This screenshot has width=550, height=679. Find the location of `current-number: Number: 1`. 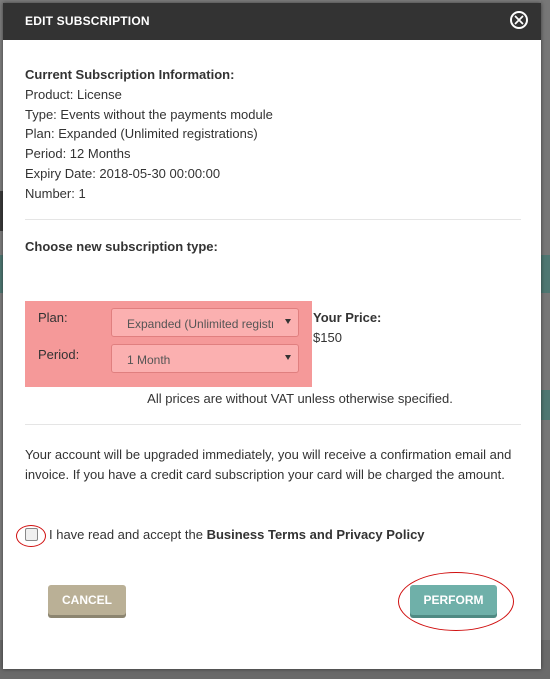

current-number: Number: 1 is located at coordinates (55, 193).